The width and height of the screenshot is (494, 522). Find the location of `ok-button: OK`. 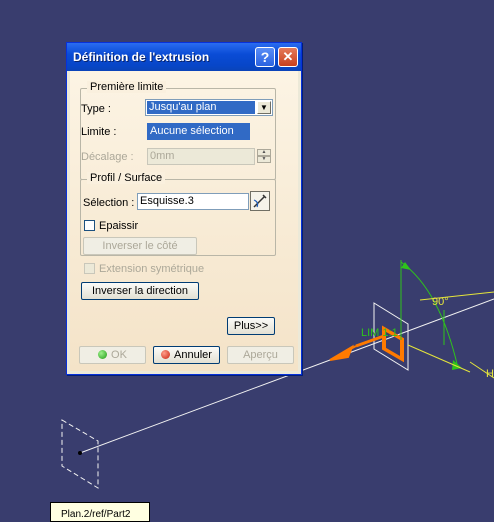

ok-button: OK is located at coordinates (112, 355).